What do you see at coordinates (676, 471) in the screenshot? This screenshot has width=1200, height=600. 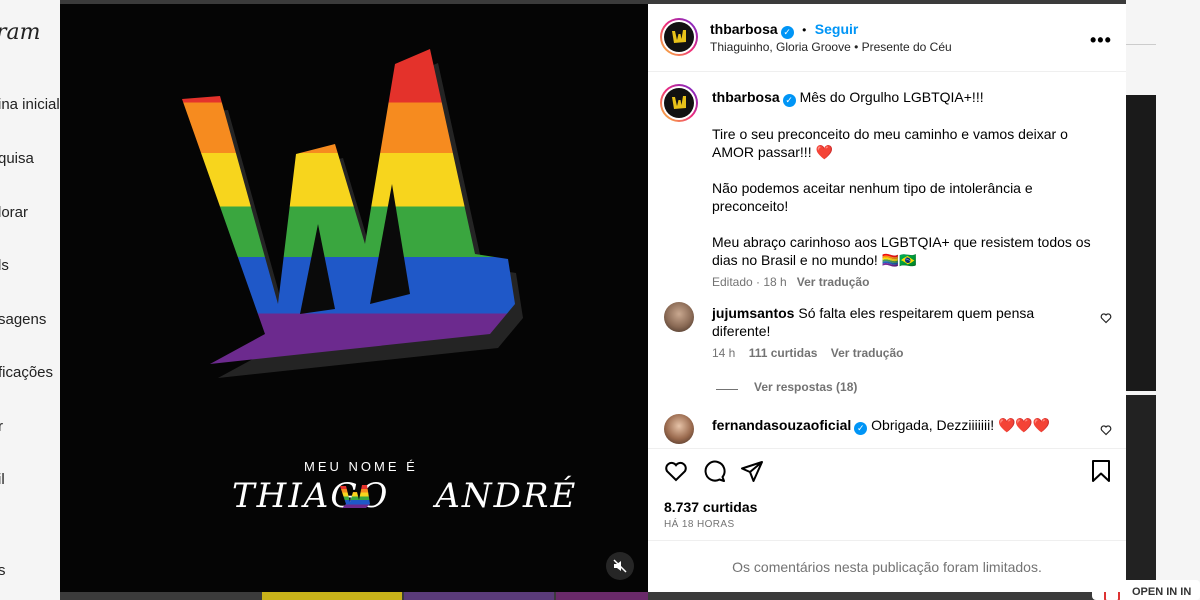 I see `like-heart-icon` at bounding box center [676, 471].